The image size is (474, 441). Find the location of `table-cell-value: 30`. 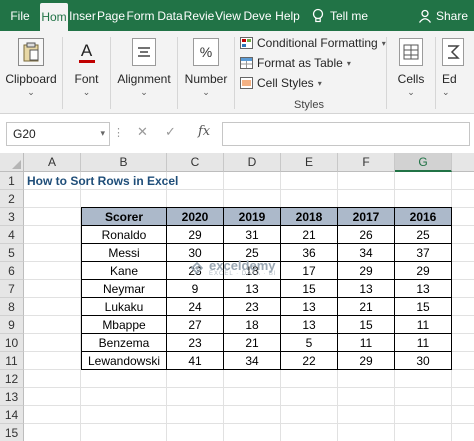

table-cell-value: 30 is located at coordinates (423, 361).